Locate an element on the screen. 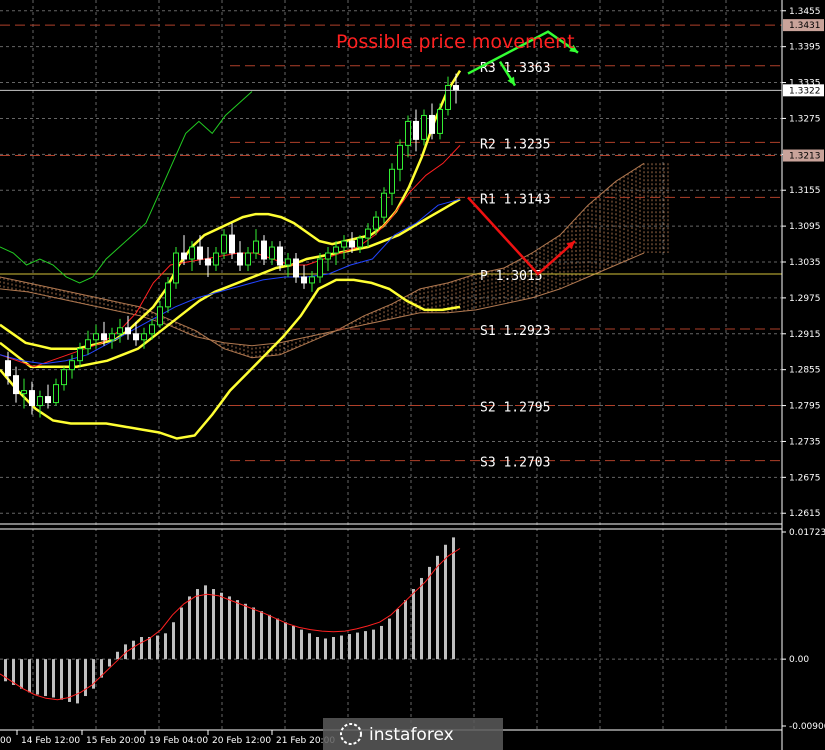 This screenshot has width=825, height=750. price-tick-label: 1.2915 is located at coordinates (805, 335).